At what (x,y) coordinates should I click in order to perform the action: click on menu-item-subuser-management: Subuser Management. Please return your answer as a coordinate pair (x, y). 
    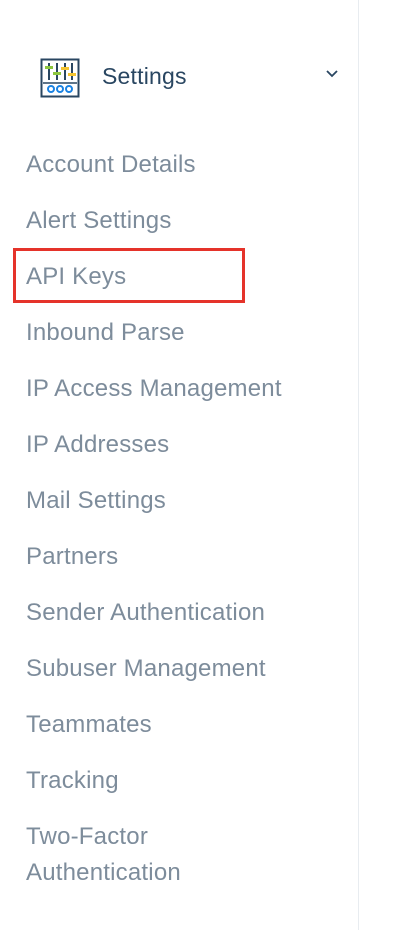
    Looking at the image, I should click on (146, 669).